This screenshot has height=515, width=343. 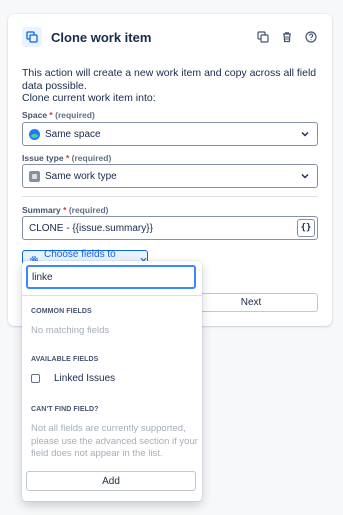 I want to click on space-value: Same space, so click(x=73, y=134).